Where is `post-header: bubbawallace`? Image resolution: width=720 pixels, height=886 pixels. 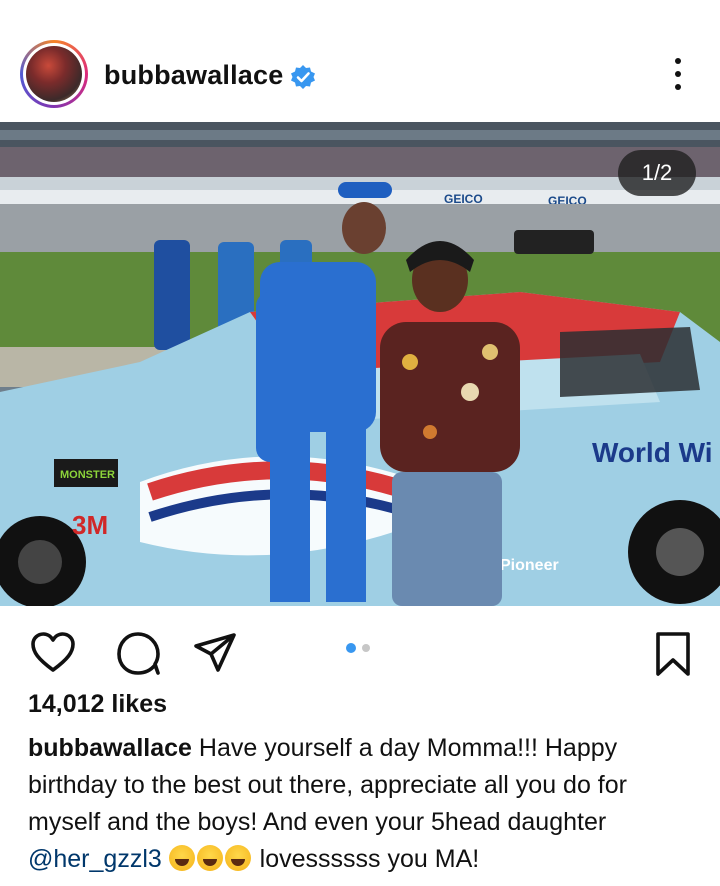 post-header: bubbawallace is located at coordinates (360, 61).